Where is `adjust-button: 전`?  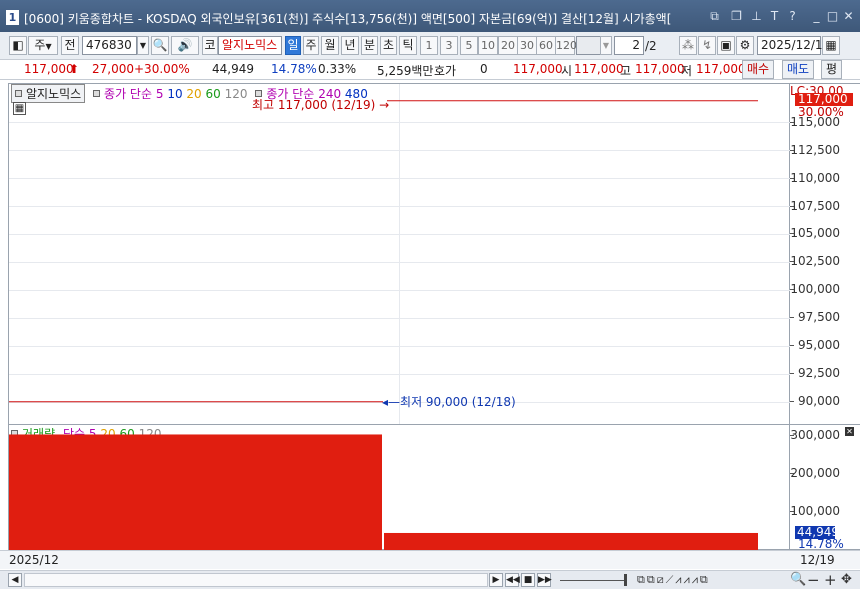 adjust-button: 전 is located at coordinates (70, 45).